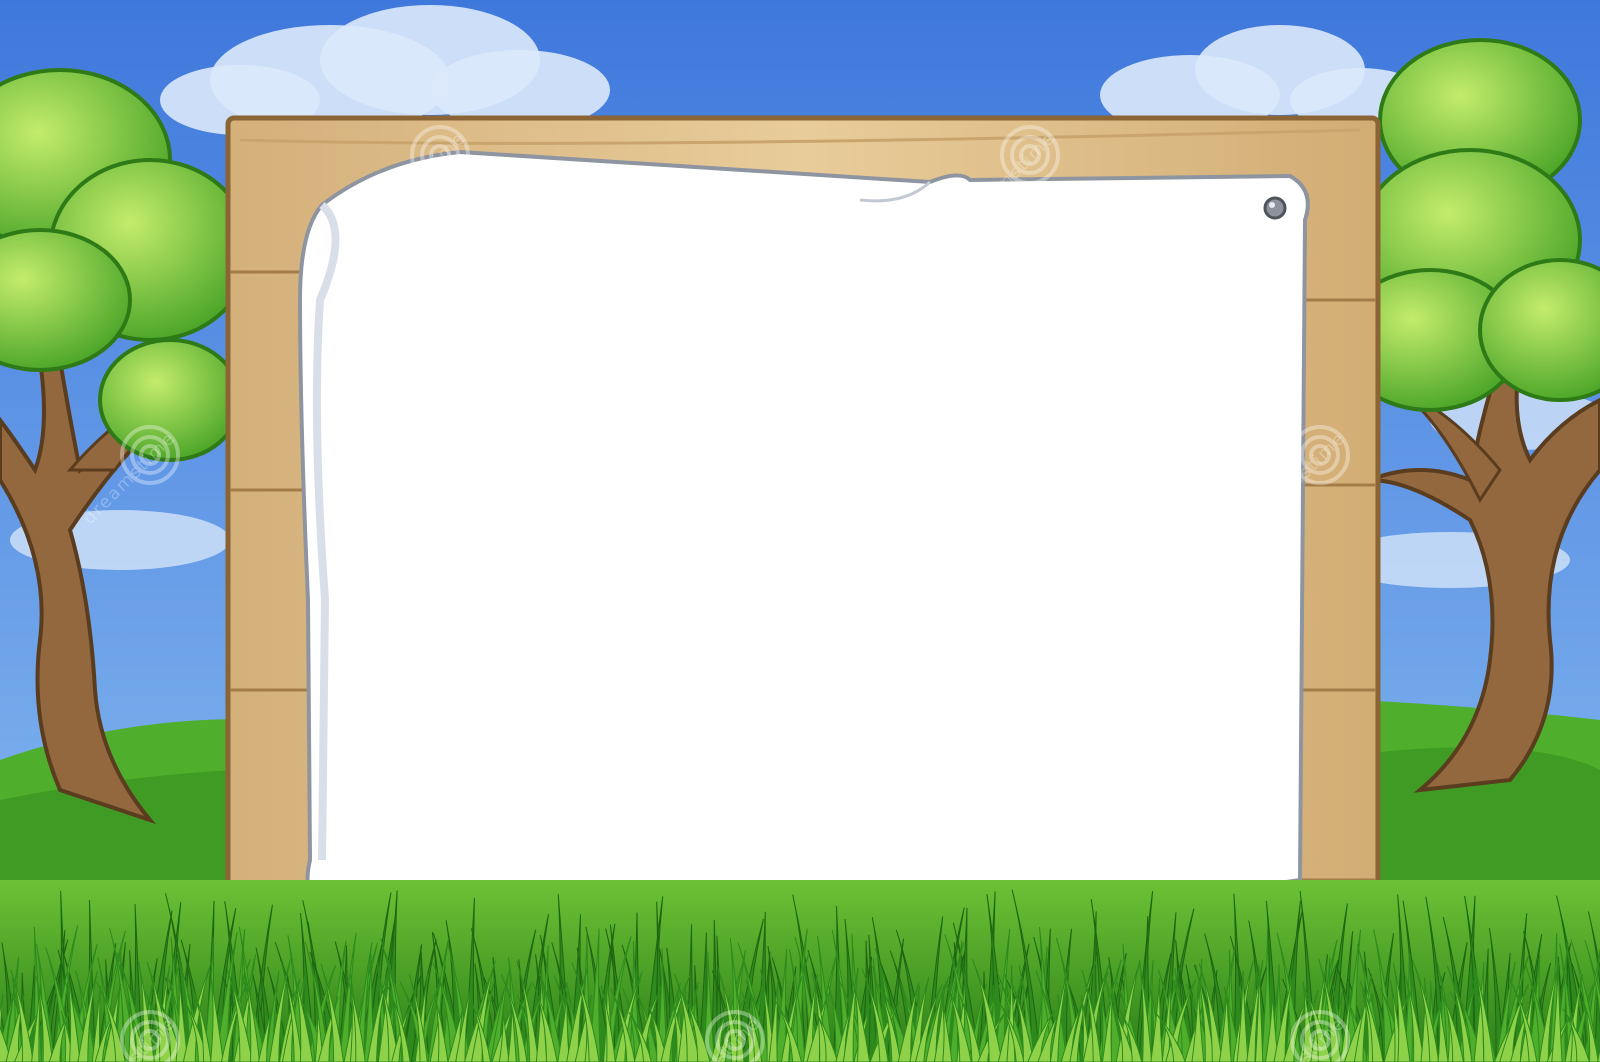 This screenshot has height=1062, width=1600. What do you see at coordinates (1275, 208) in the screenshot?
I see `pushpin-icon` at bounding box center [1275, 208].